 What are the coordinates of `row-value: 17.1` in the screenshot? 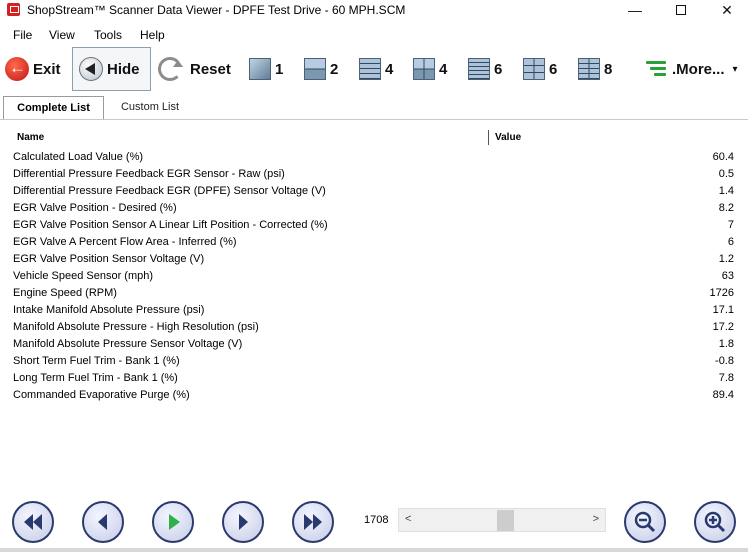 It's located at (723, 310).